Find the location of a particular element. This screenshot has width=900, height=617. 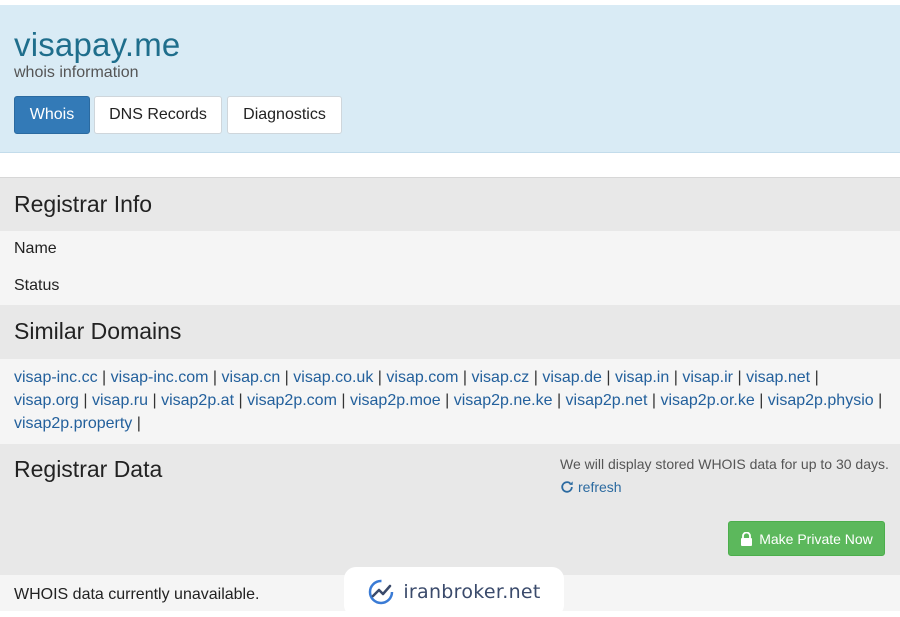

chart-trend-icon is located at coordinates (381, 592).